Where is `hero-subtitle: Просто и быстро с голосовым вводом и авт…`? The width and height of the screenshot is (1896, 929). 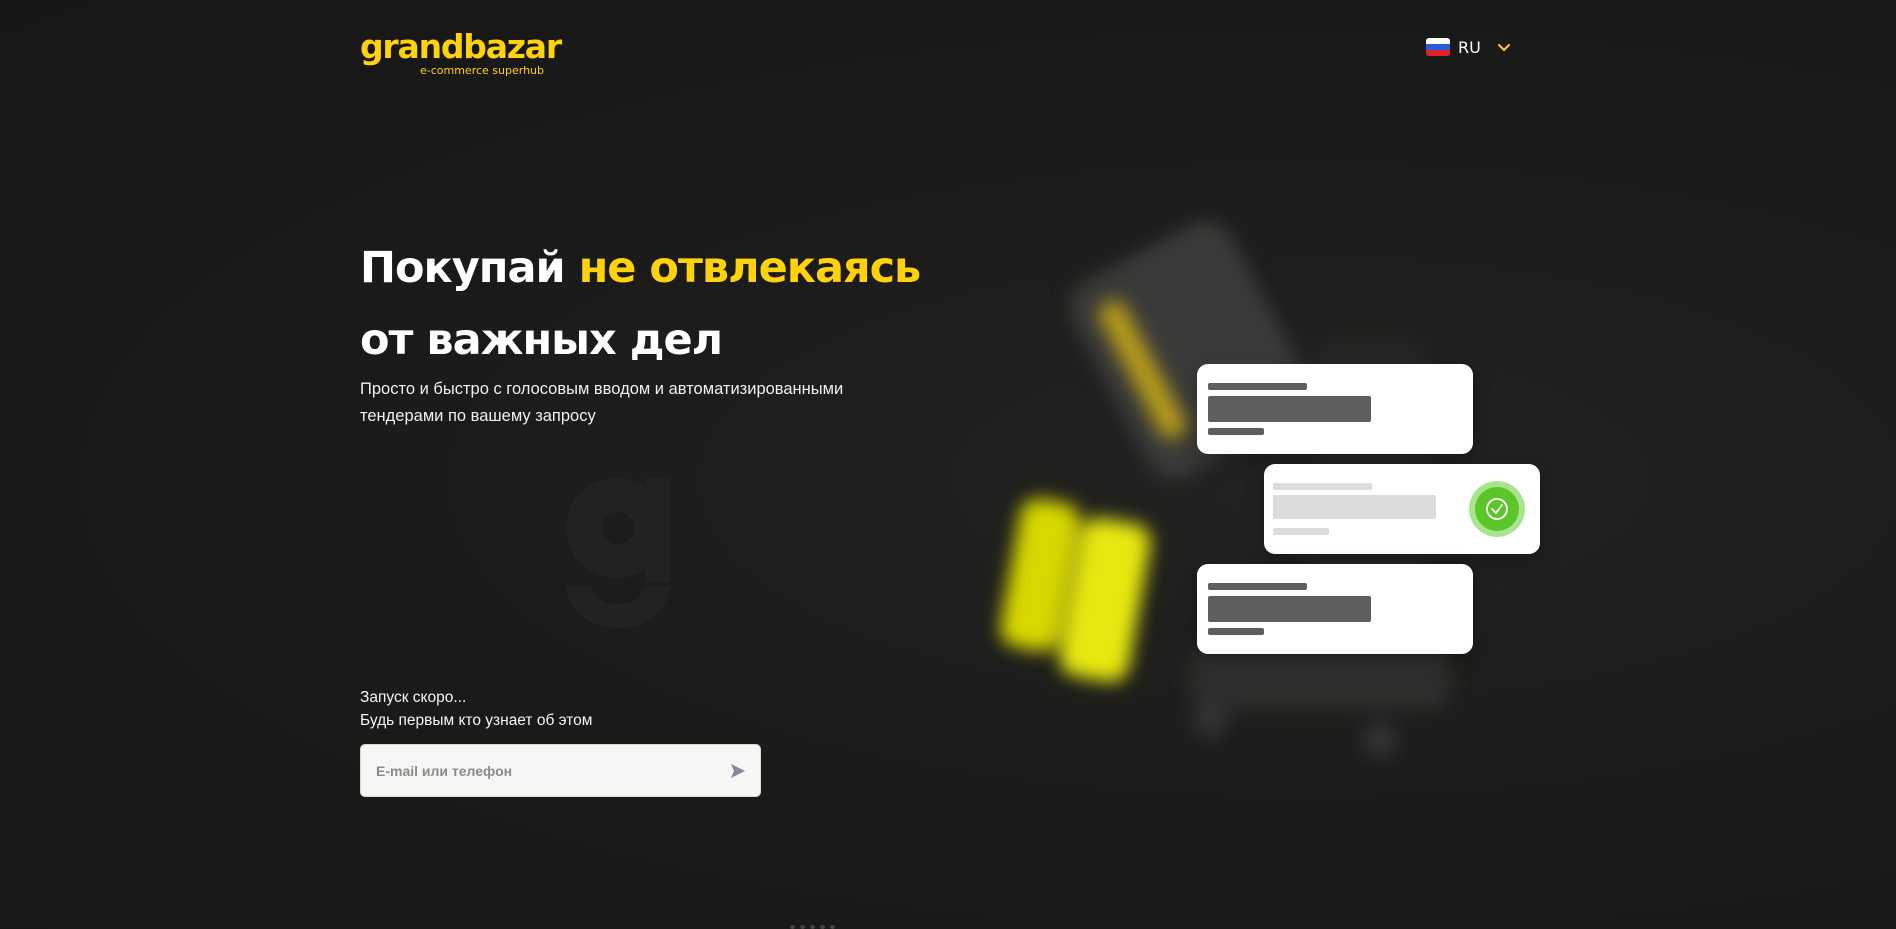 hero-subtitle: Просто и быстро с голосовым вводом и авт… is located at coordinates (602, 402).